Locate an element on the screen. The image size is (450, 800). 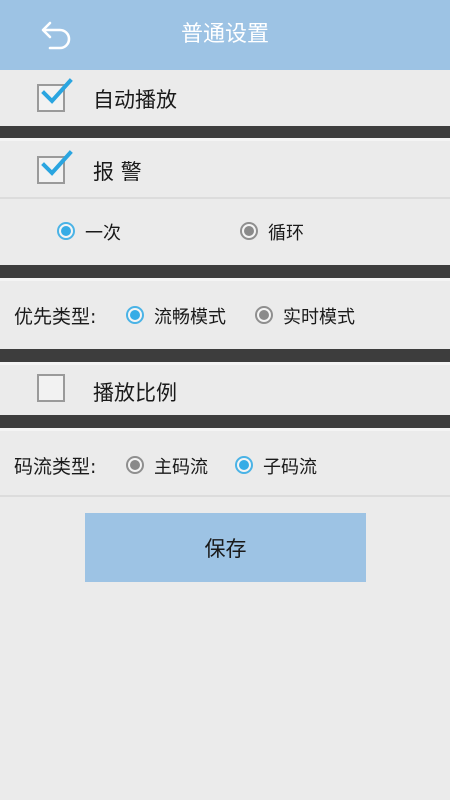
alarm-once-label: 一次 is located at coordinates (103, 232).